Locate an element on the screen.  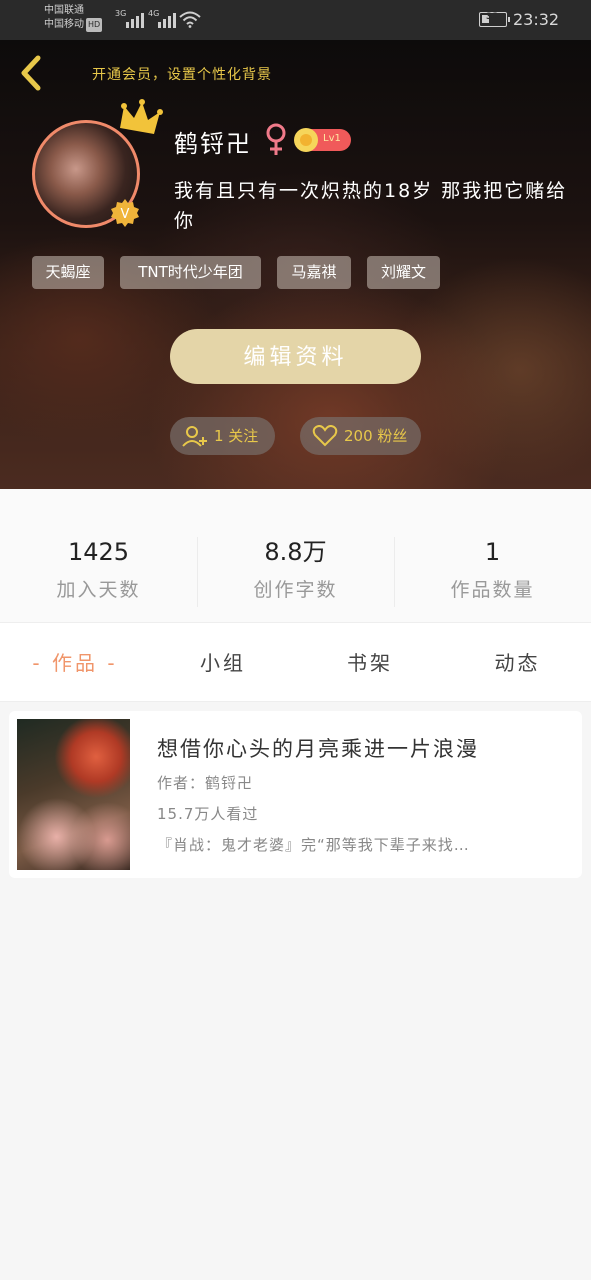
stat-value: 1425 is located at coordinates (98, 552).